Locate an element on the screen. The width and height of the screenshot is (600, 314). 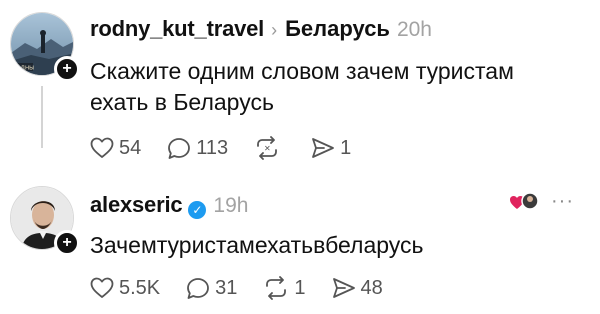
like-button: 5.5K is located at coordinates (125, 288).